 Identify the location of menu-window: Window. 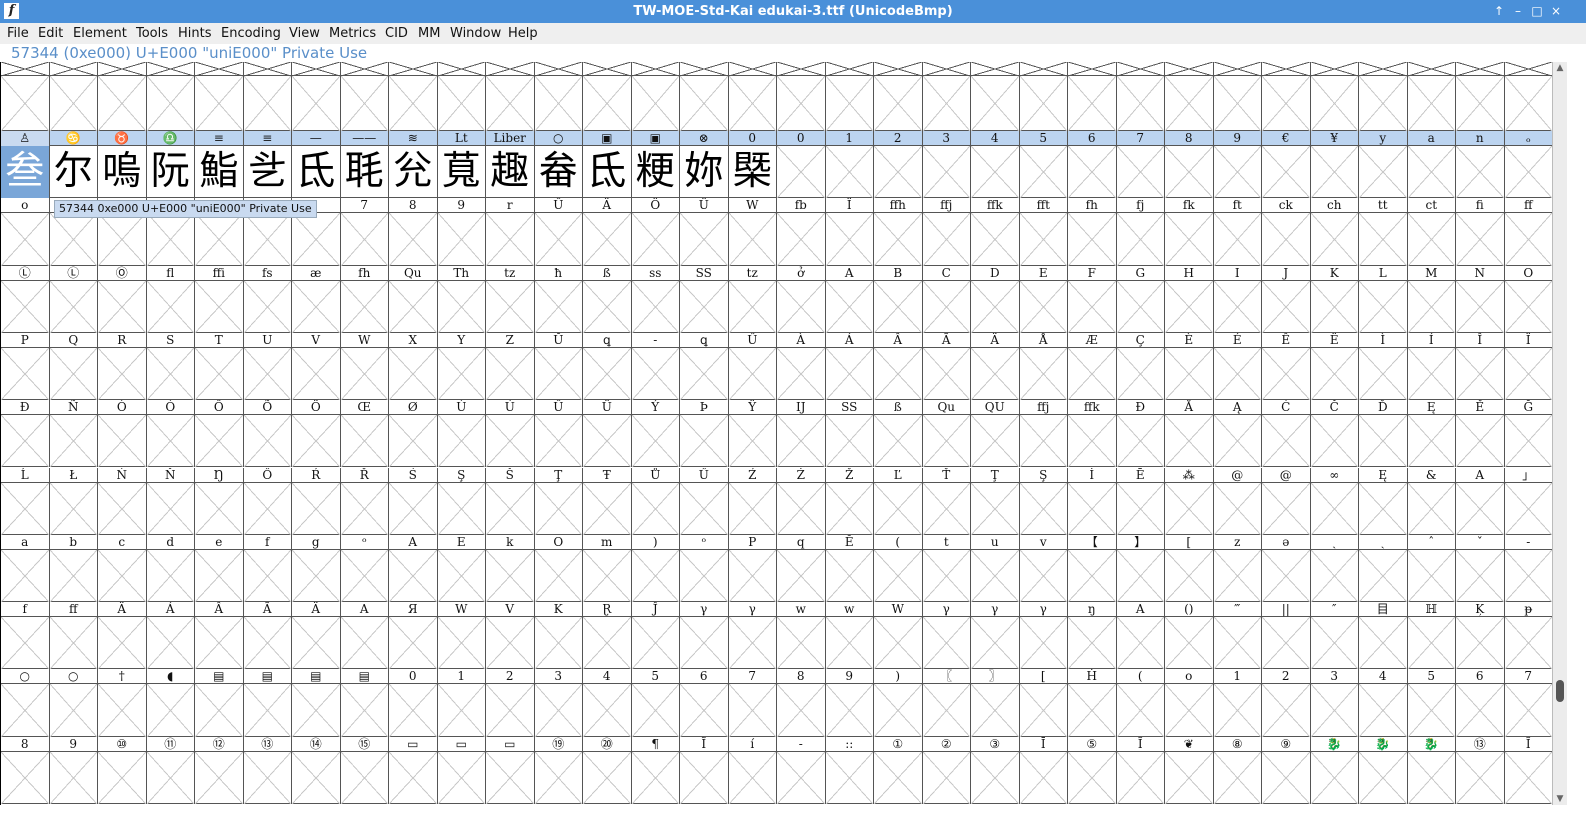
(475, 33).